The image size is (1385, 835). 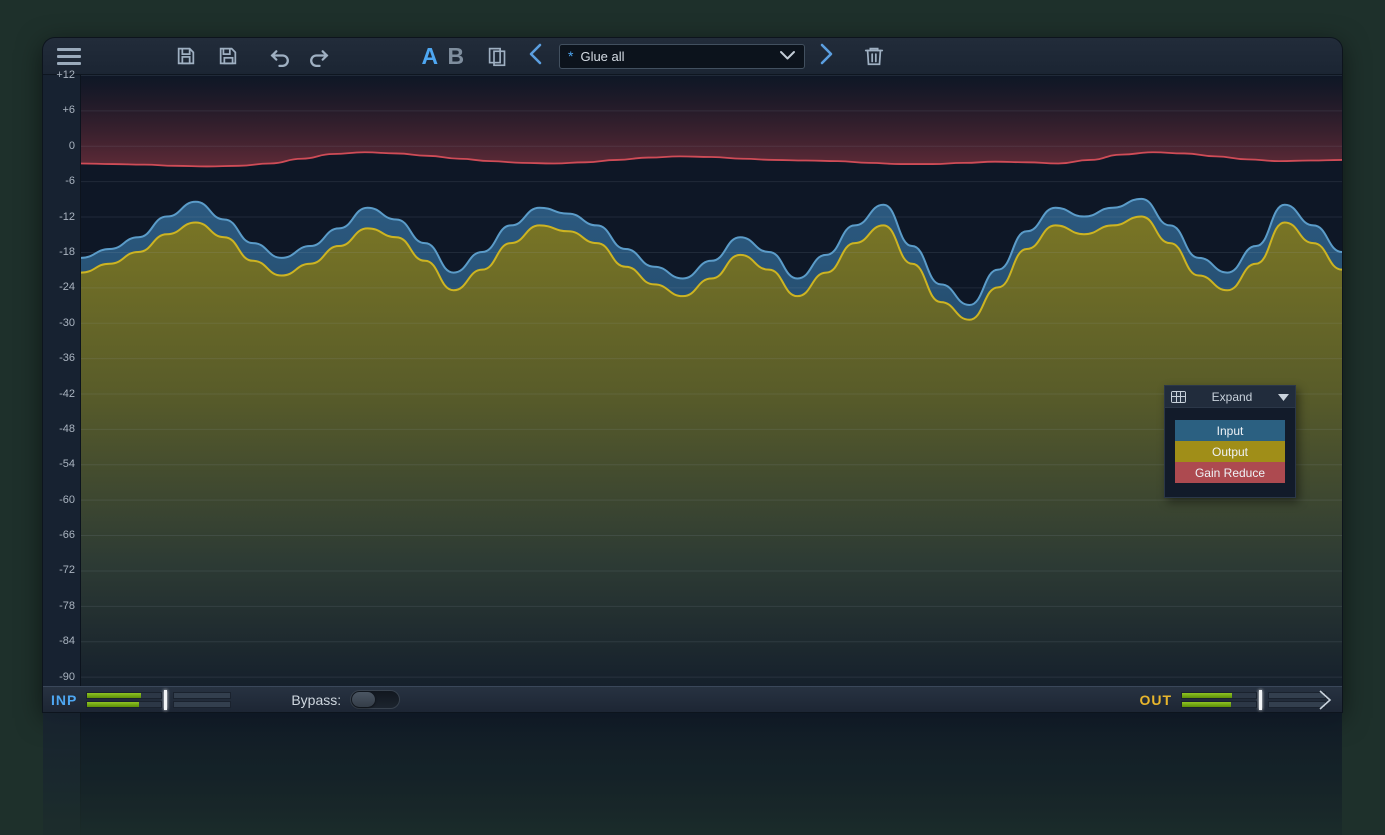 What do you see at coordinates (65, 75) in the screenshot?
I see `y-axis-tick: +12` at bounding box center [65, 75].